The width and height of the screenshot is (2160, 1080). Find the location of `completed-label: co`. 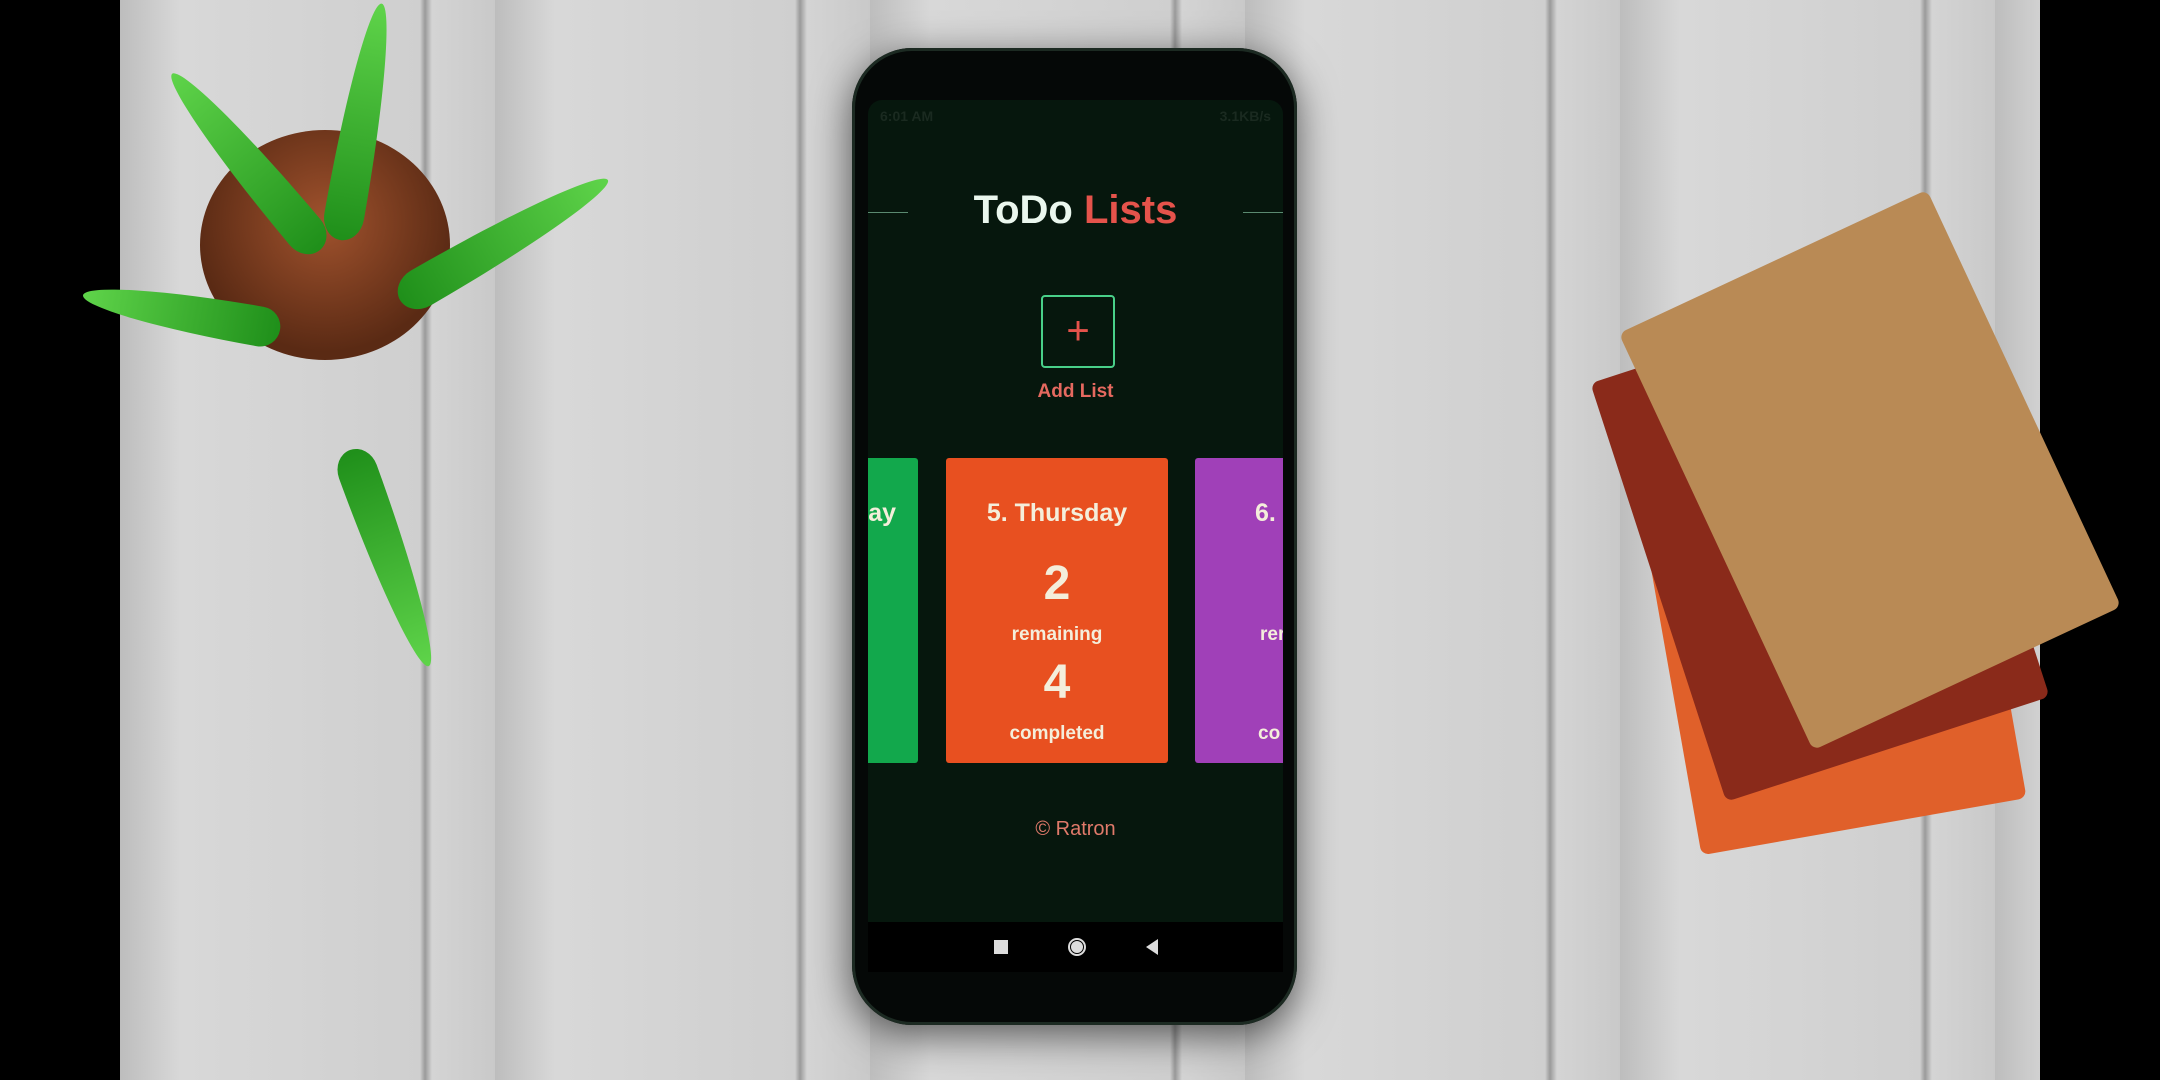

completed-label: co is located at coordinates (1269, 733).